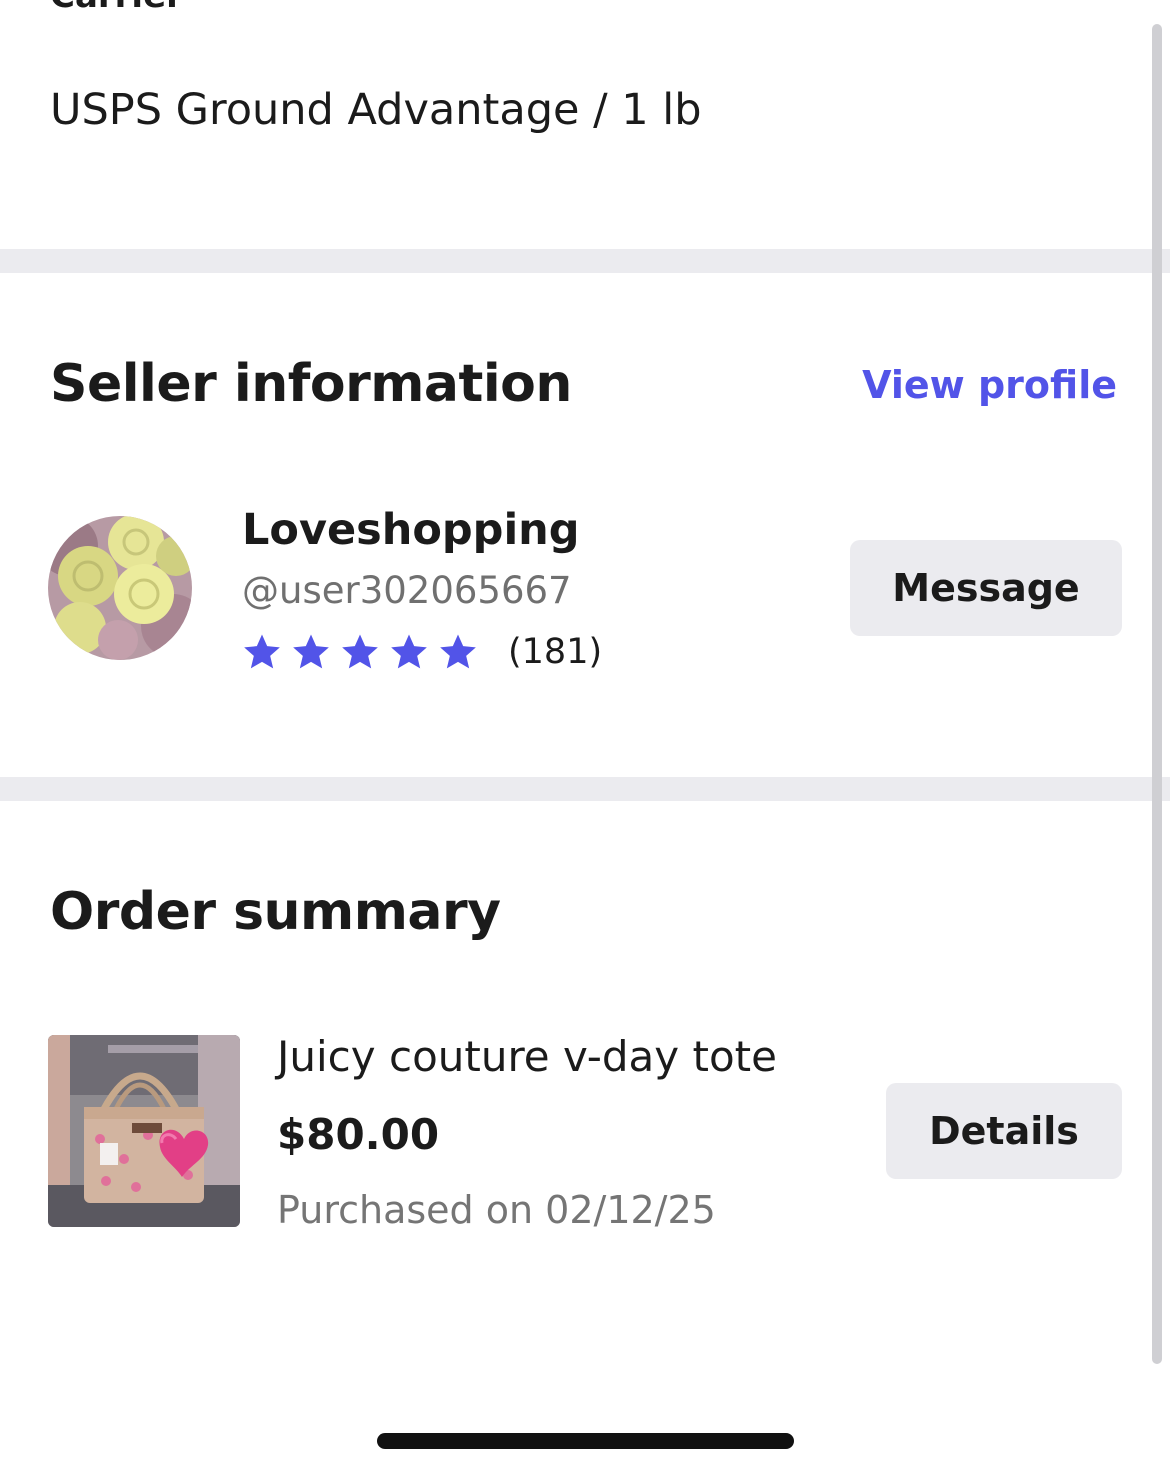  I want to click on item-thumbnail, so click(144, 1131).